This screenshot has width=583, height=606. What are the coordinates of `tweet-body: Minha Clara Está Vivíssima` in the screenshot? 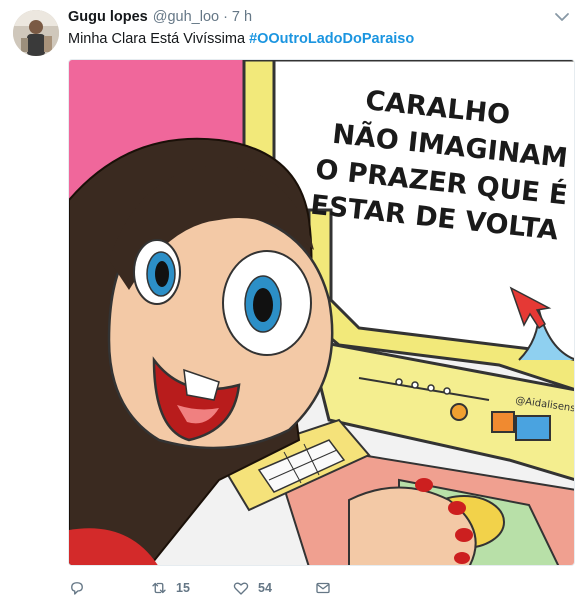 It's located at (157, 39).